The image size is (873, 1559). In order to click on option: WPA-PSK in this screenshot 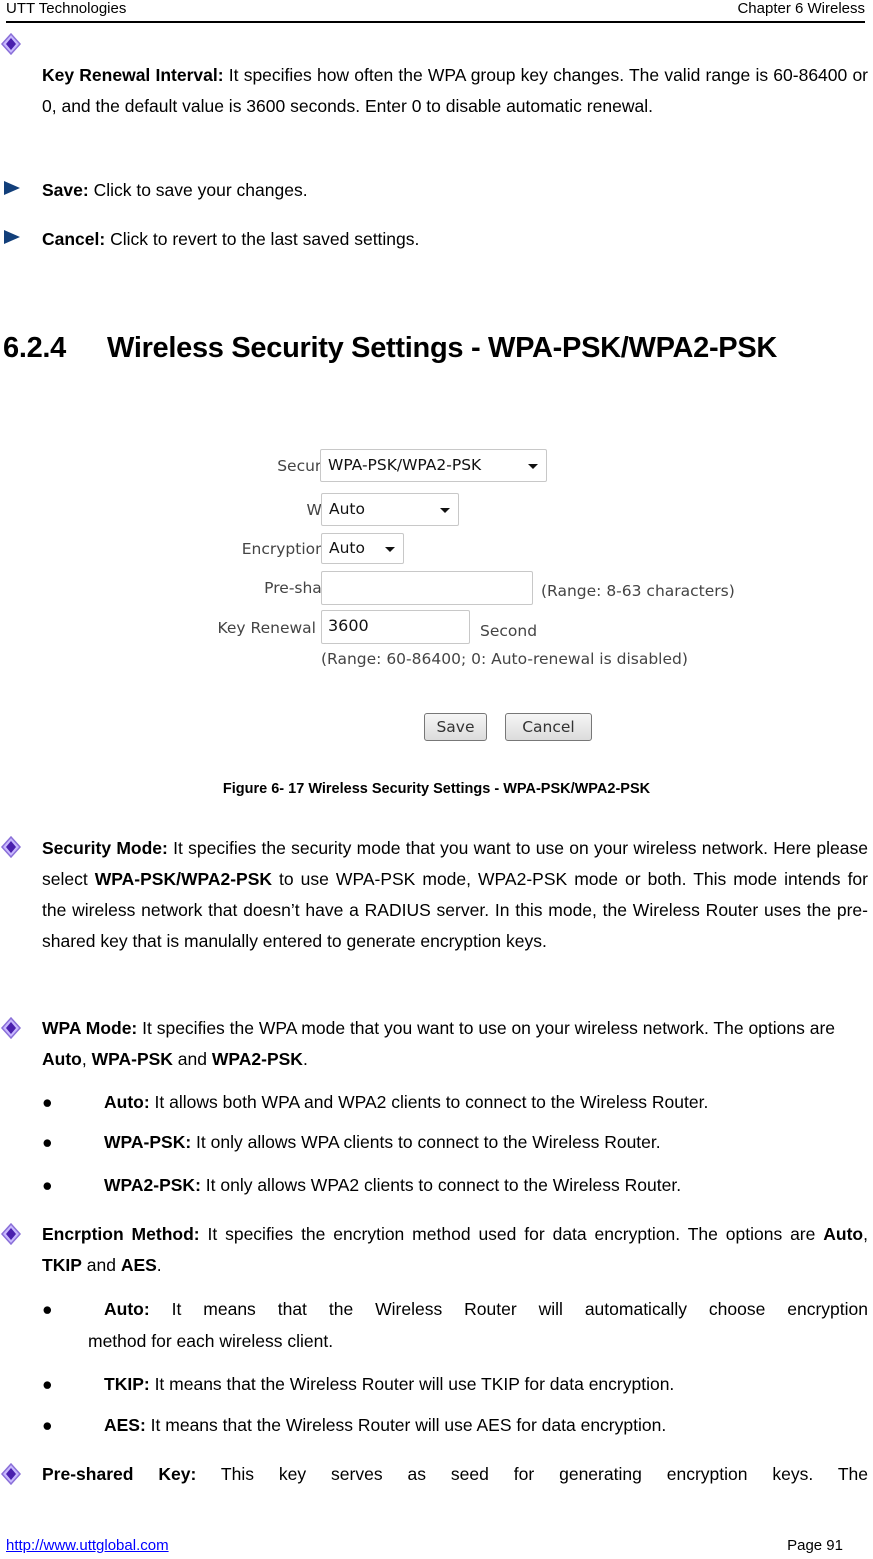, I will do `click(132, 1059)`.